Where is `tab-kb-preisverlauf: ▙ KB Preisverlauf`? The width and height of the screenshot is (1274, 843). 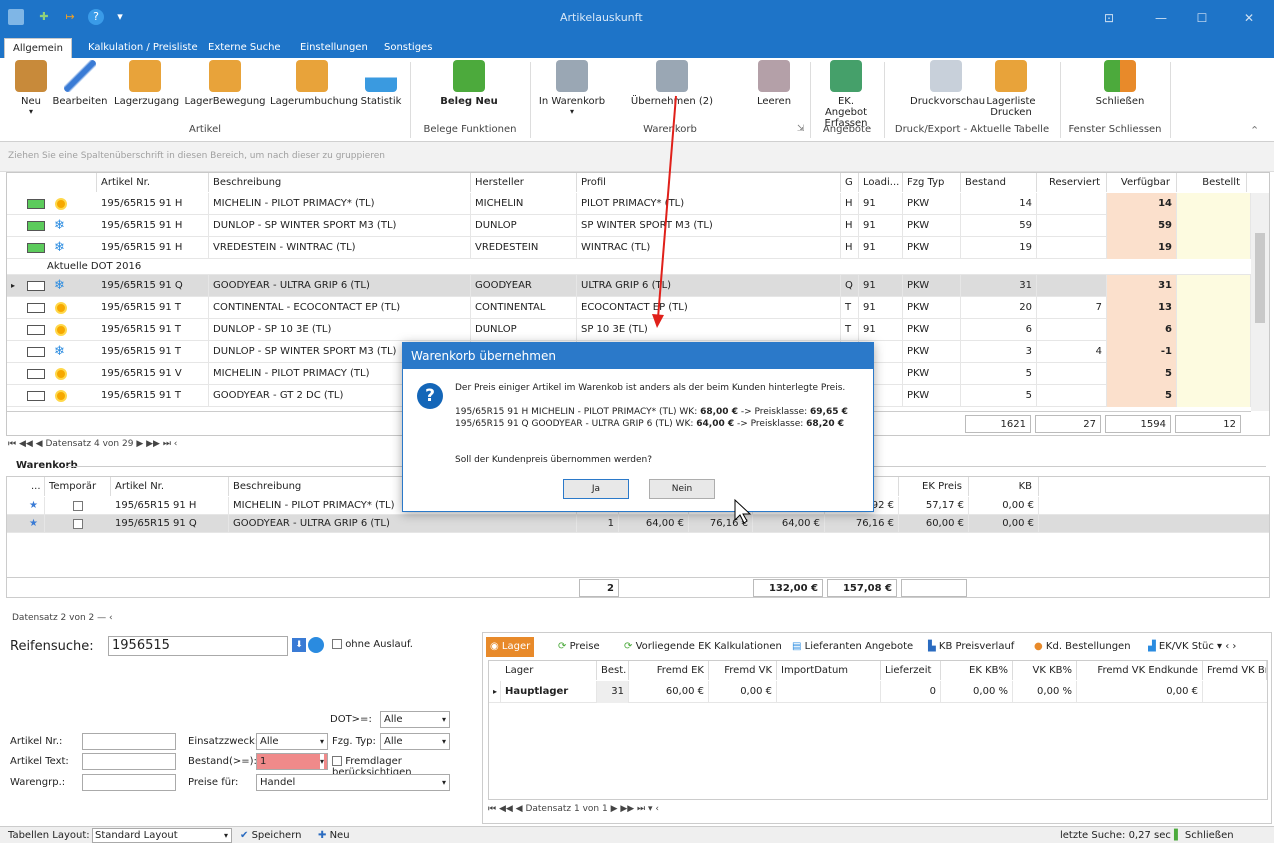
tab-kb-preisverlauf: ▙ KB Preisverlauf is located at coordinates (971, 647).